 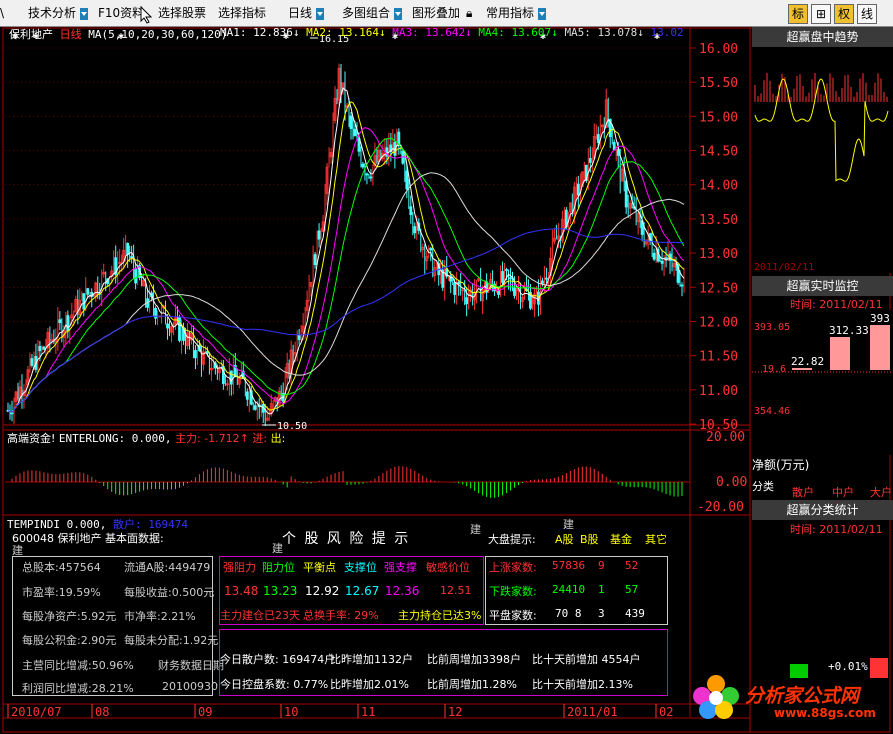 I want to click on level-h3: 平衡点, so click(x=319, y=567).